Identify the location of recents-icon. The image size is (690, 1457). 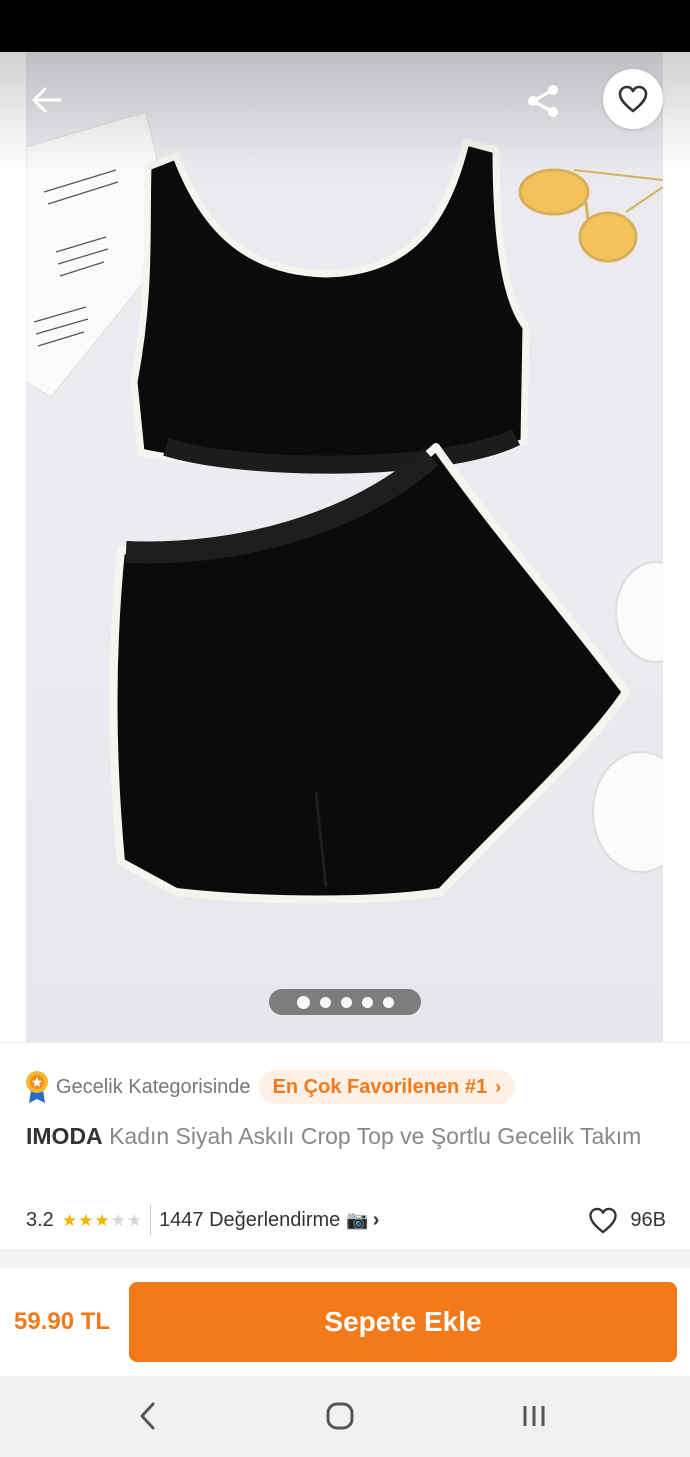
(534, 1416).